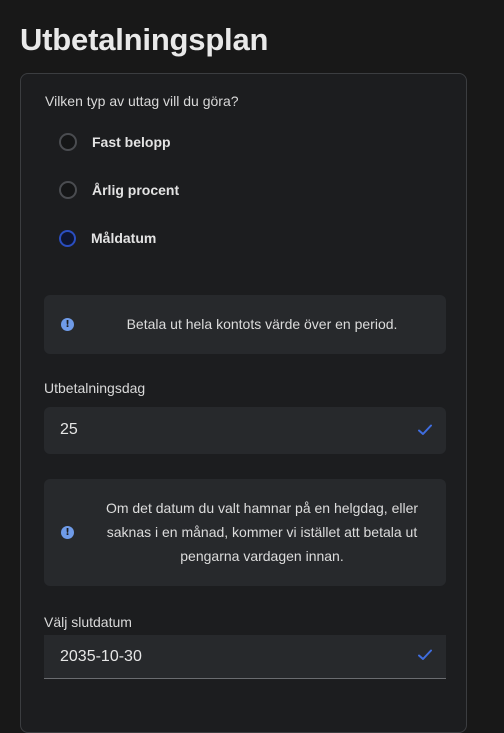 The image size is (504, 733). What do you see at coordinates (136, 190) in the screenshot?
I see `radio-label: Årlig procent` at bounding box center [136, 190].